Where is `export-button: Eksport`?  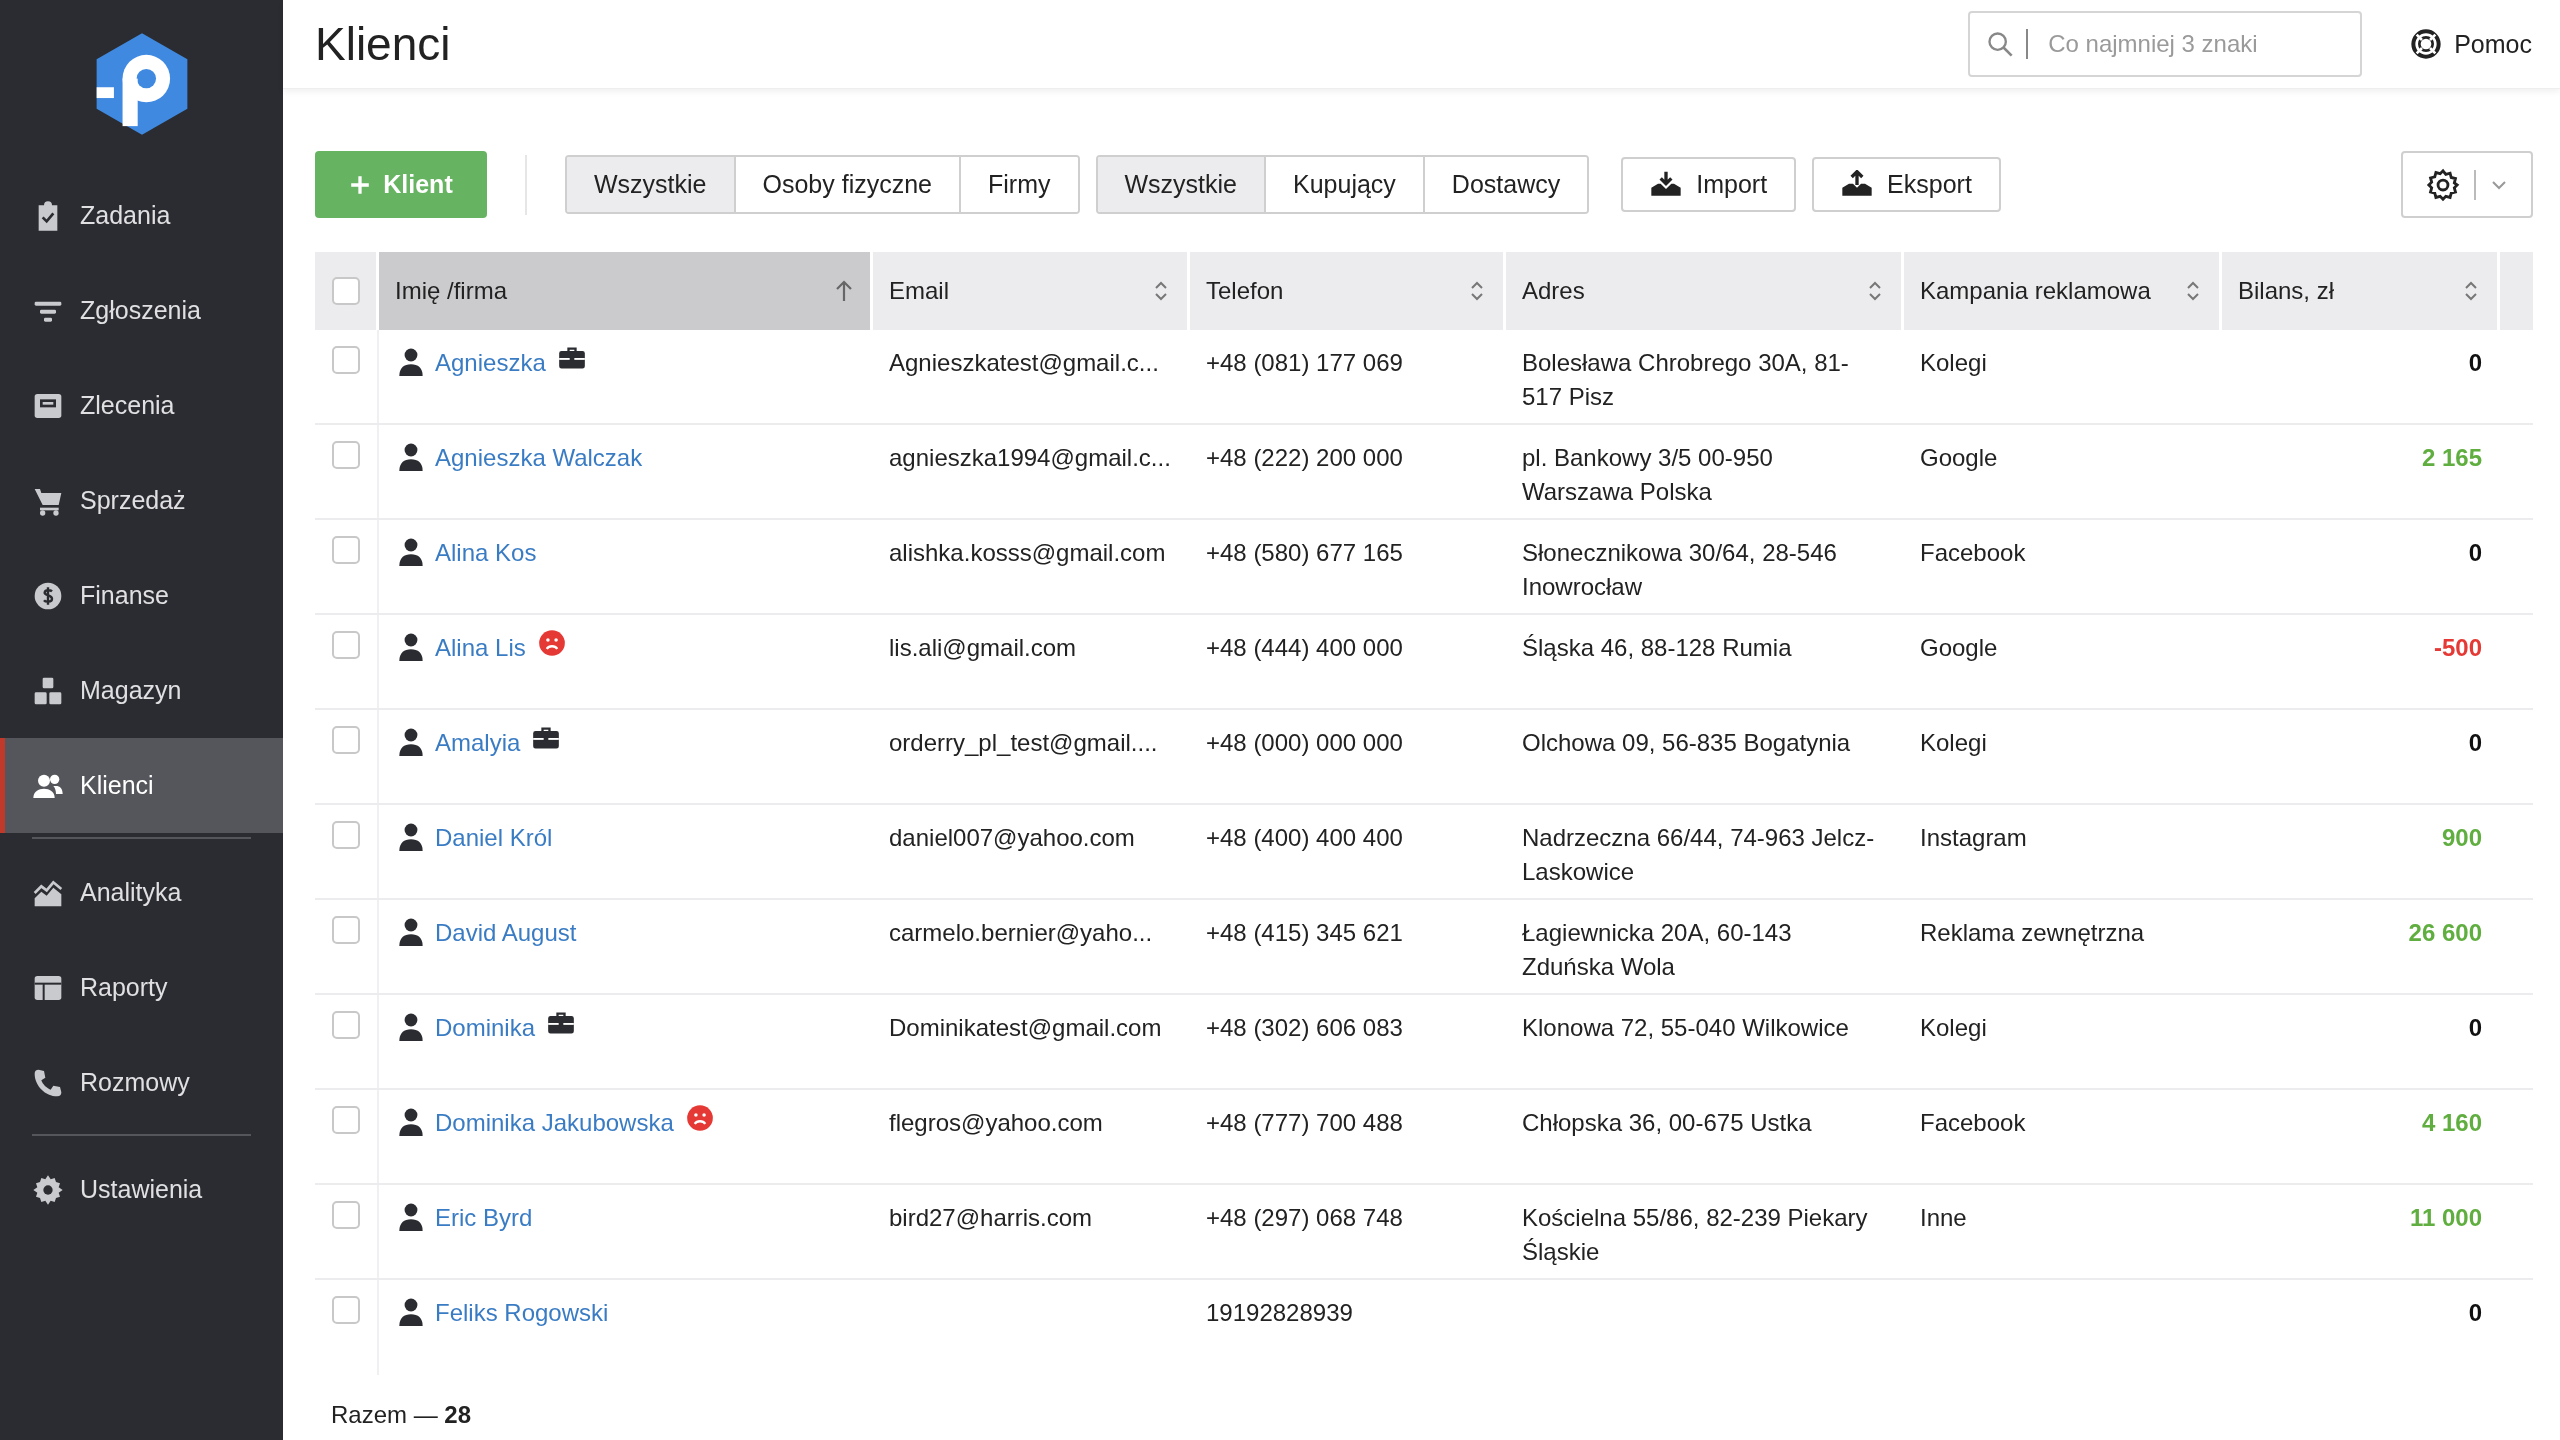 export-button: Eksport is located at coordinates (1906, 184).